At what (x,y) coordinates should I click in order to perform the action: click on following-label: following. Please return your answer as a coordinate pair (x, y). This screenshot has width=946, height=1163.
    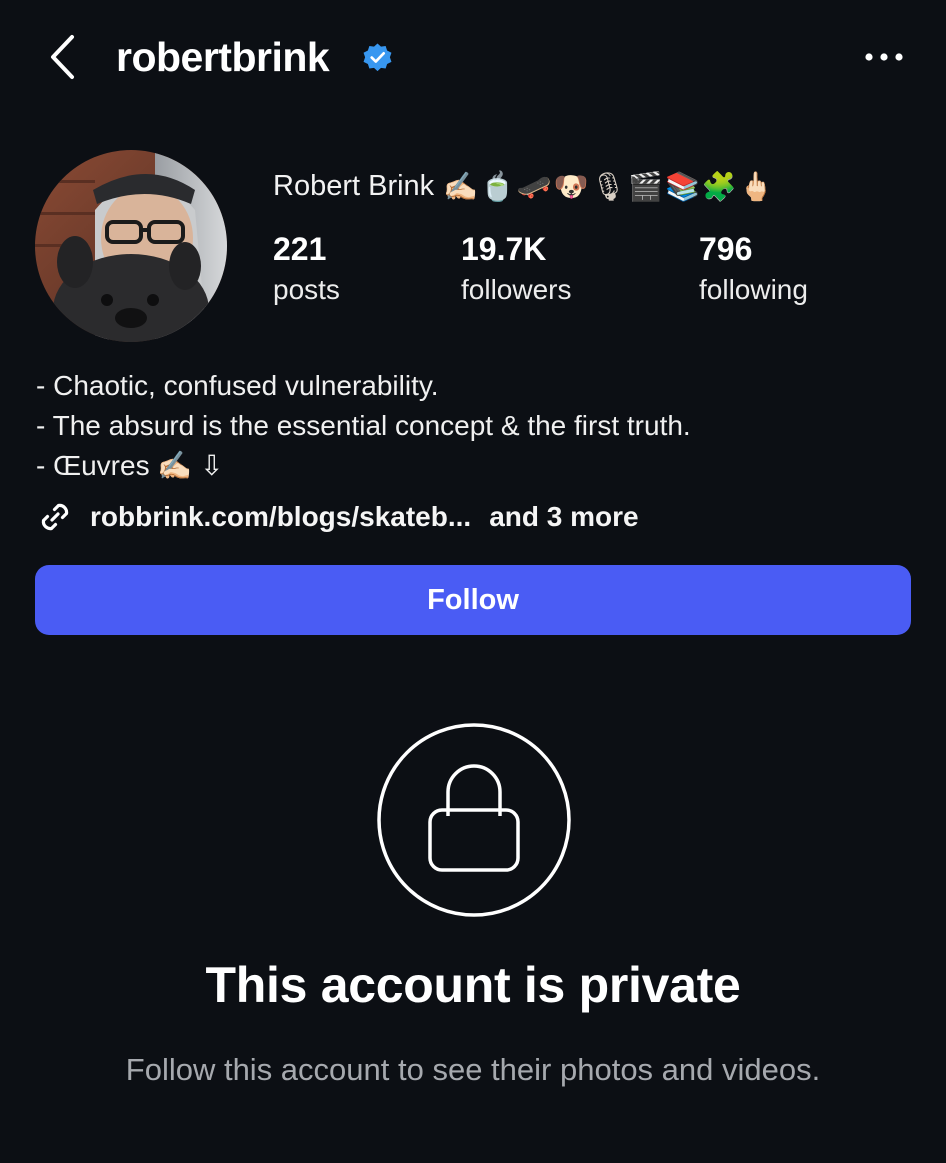
    Looking at the image, I should click on (753, 289).